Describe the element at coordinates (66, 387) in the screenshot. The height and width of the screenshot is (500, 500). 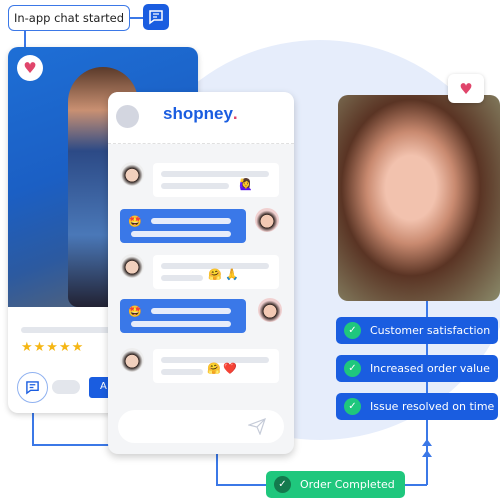
I see `placeholder-pill` at that location.